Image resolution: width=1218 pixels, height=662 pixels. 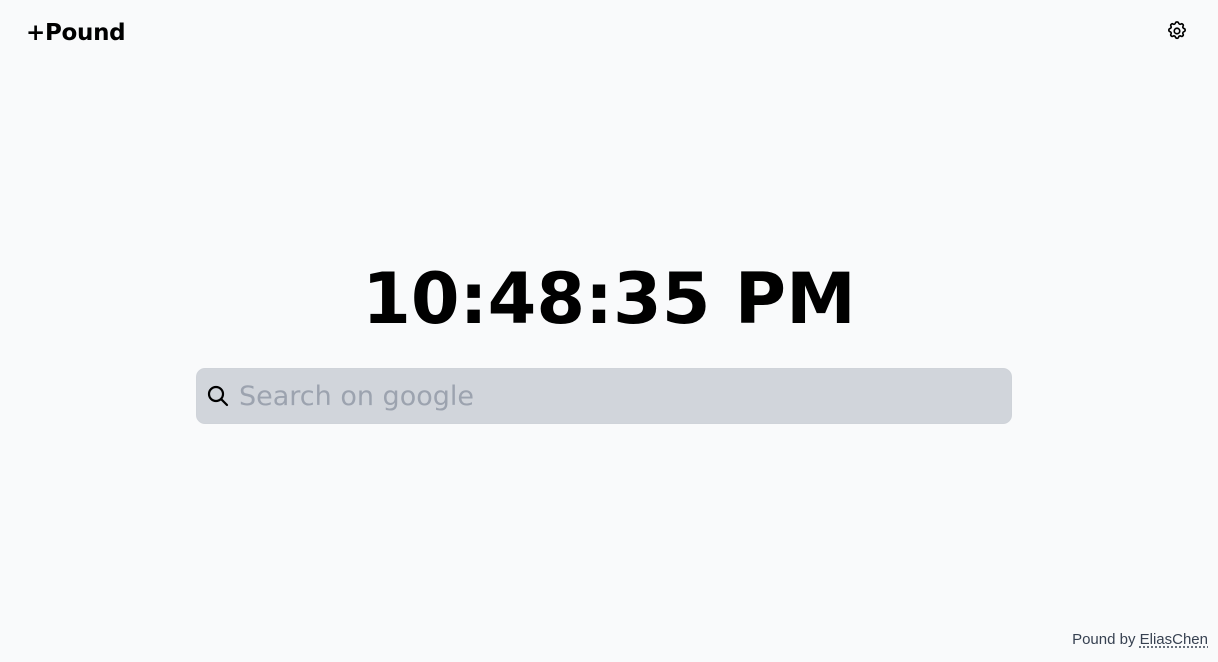 I want to click on gear-icon, so click(x=1177, y=30).